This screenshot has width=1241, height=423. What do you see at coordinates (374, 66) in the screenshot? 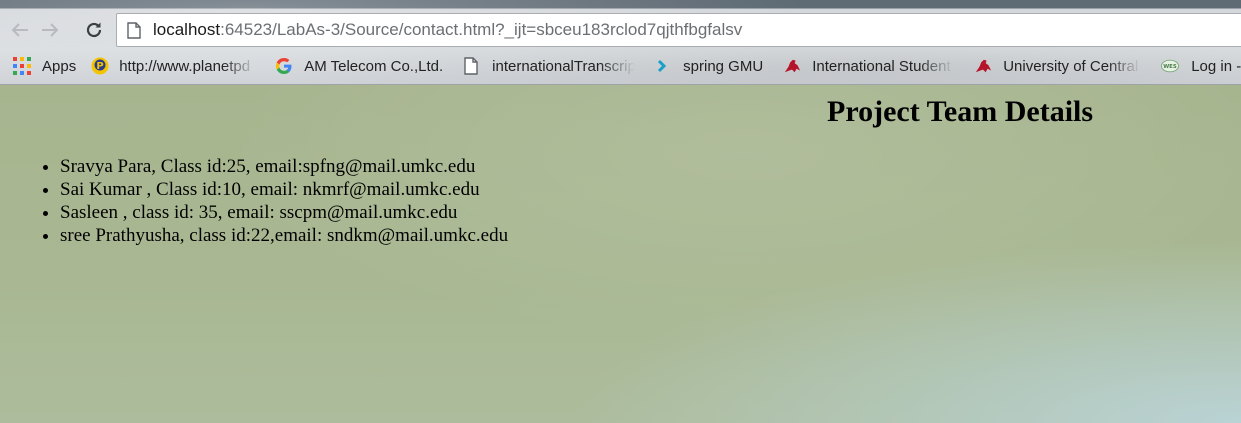
I see `bookmark-label: AM Telecom Co.,Ltd.` at bounding box center [374, 66].